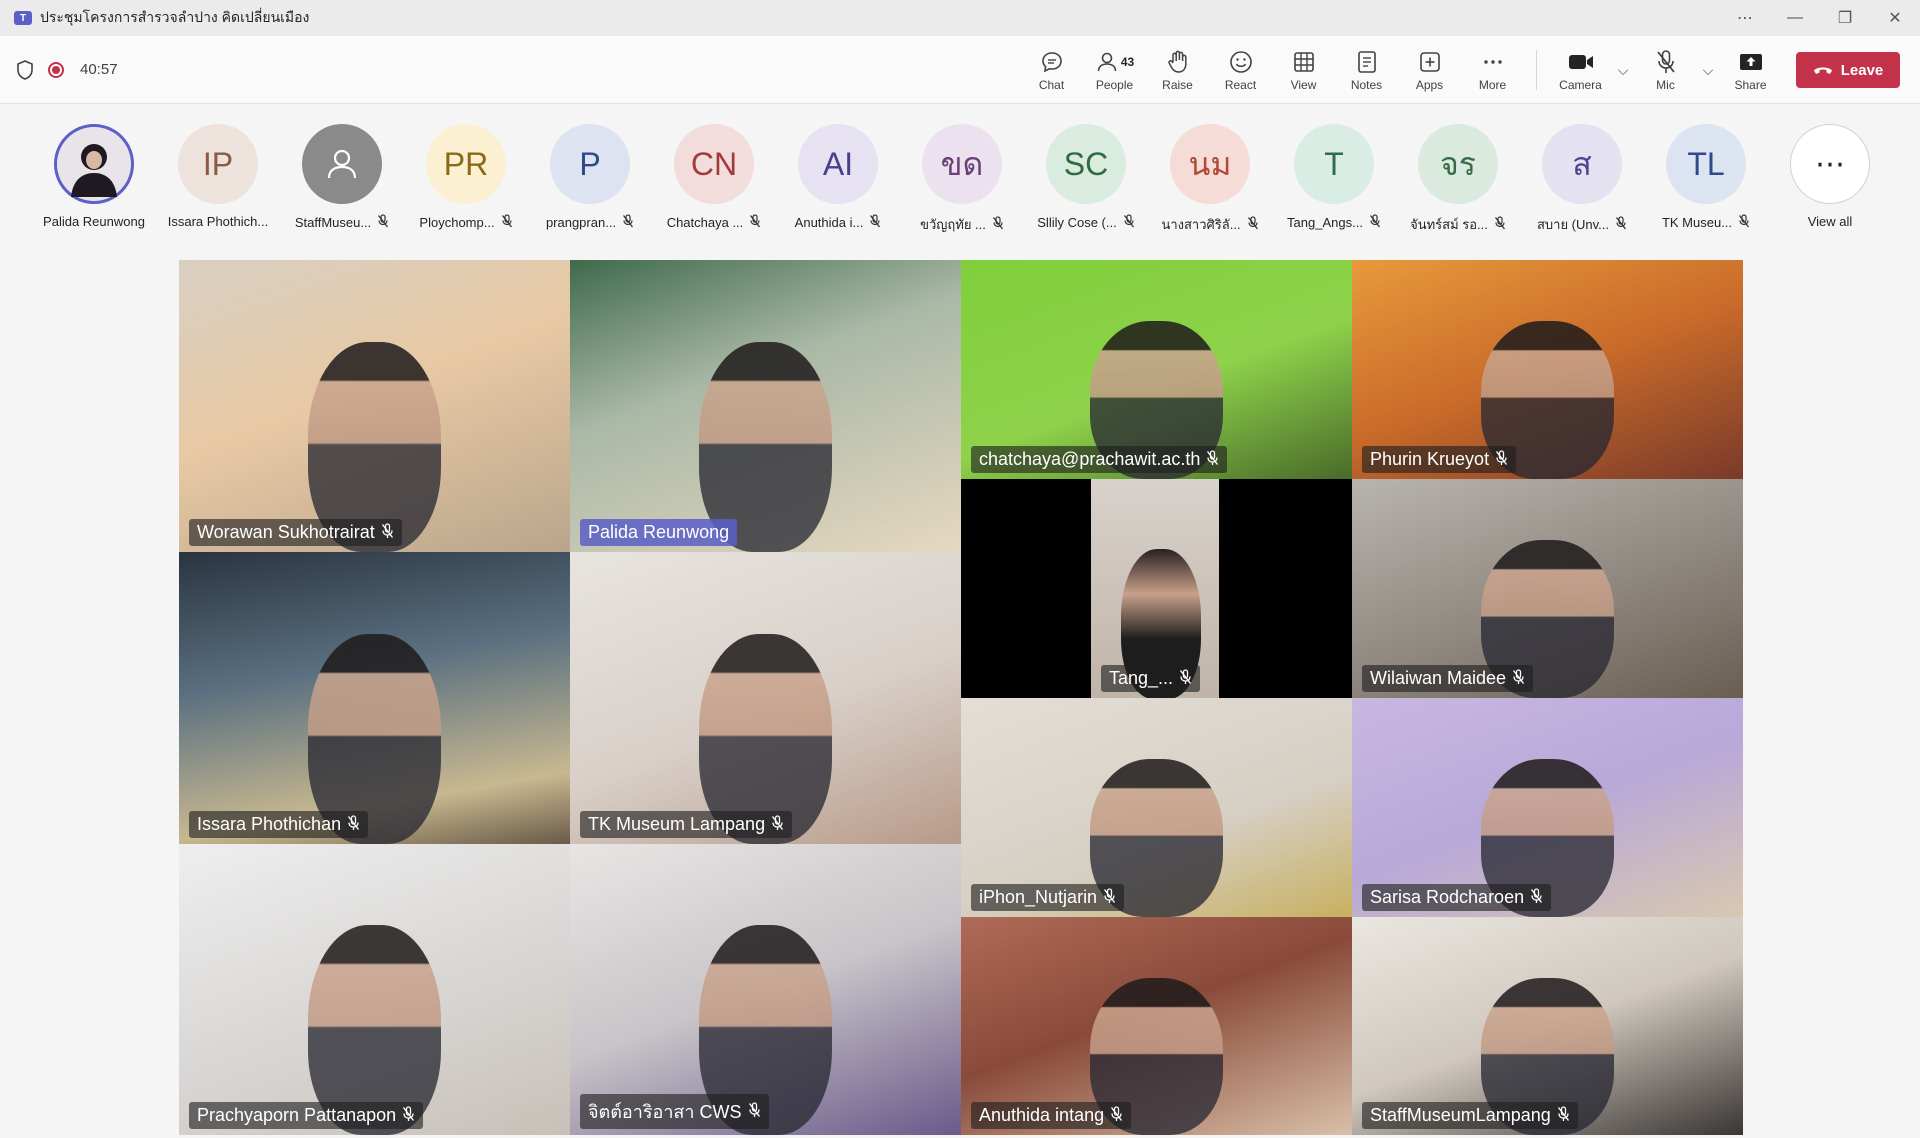 The width and height of the screenshot is (1920, 1138). Describe the element at coordinates (1795, 18) in the screenshot. I see `minimize-icon: —` at that location.